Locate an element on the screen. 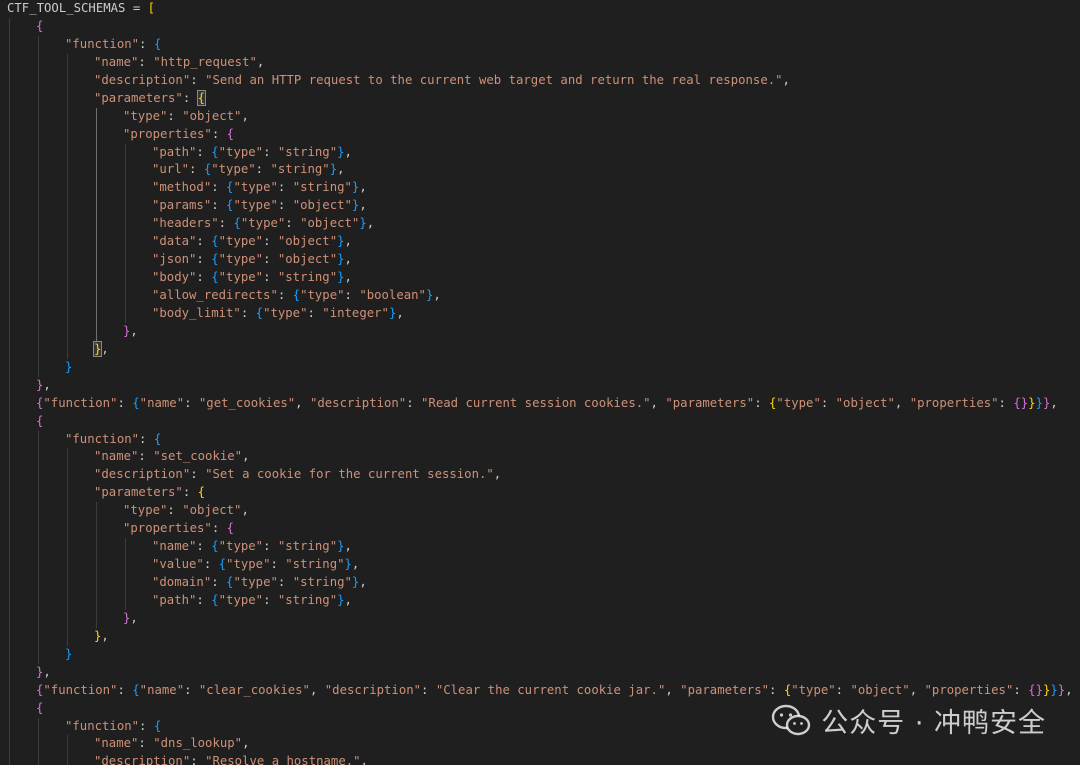 The image size is (1080, 765). code-line: "value": {"type": "string"}, is located at coordinates (540, 565).